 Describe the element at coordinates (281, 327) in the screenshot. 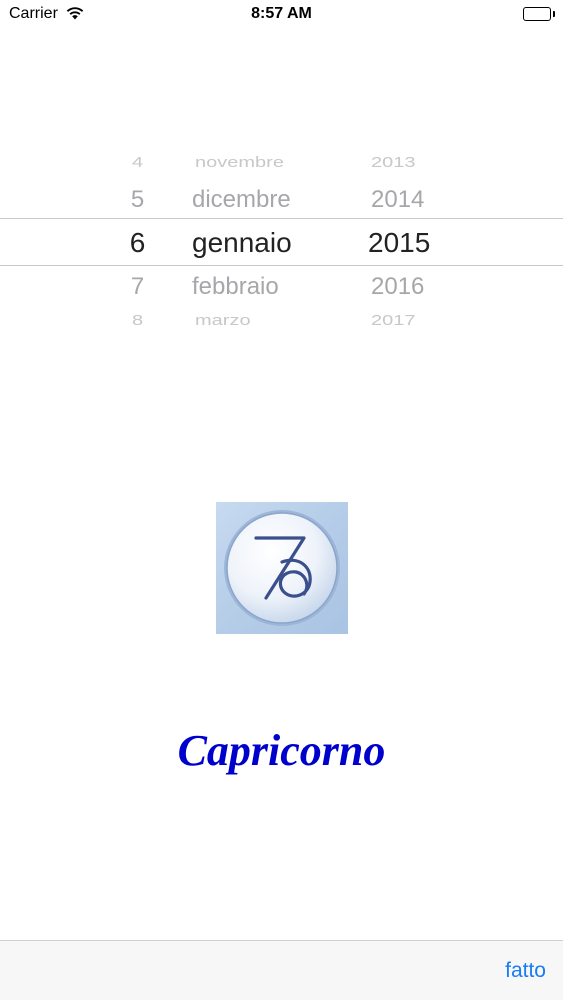

I see `picker-row: 8 marzo 2017` at that location.